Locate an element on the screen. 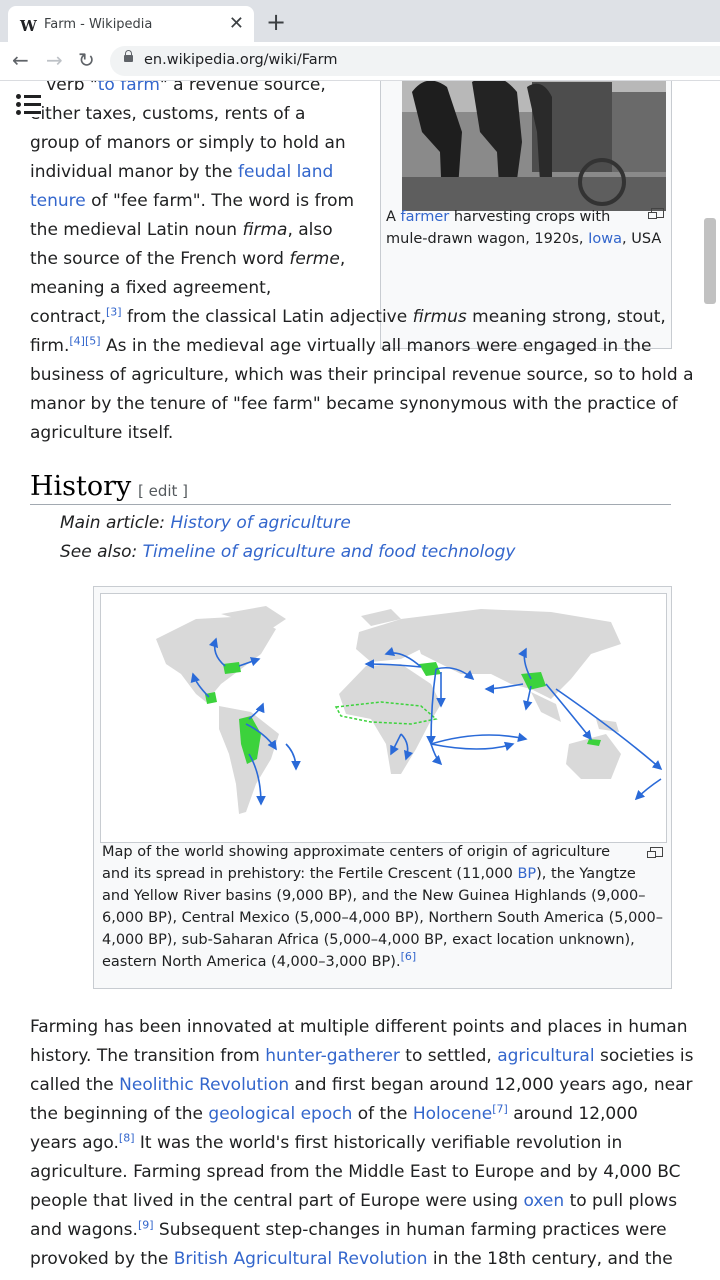  section-heading-history: History is located at coordinates (81, 486).